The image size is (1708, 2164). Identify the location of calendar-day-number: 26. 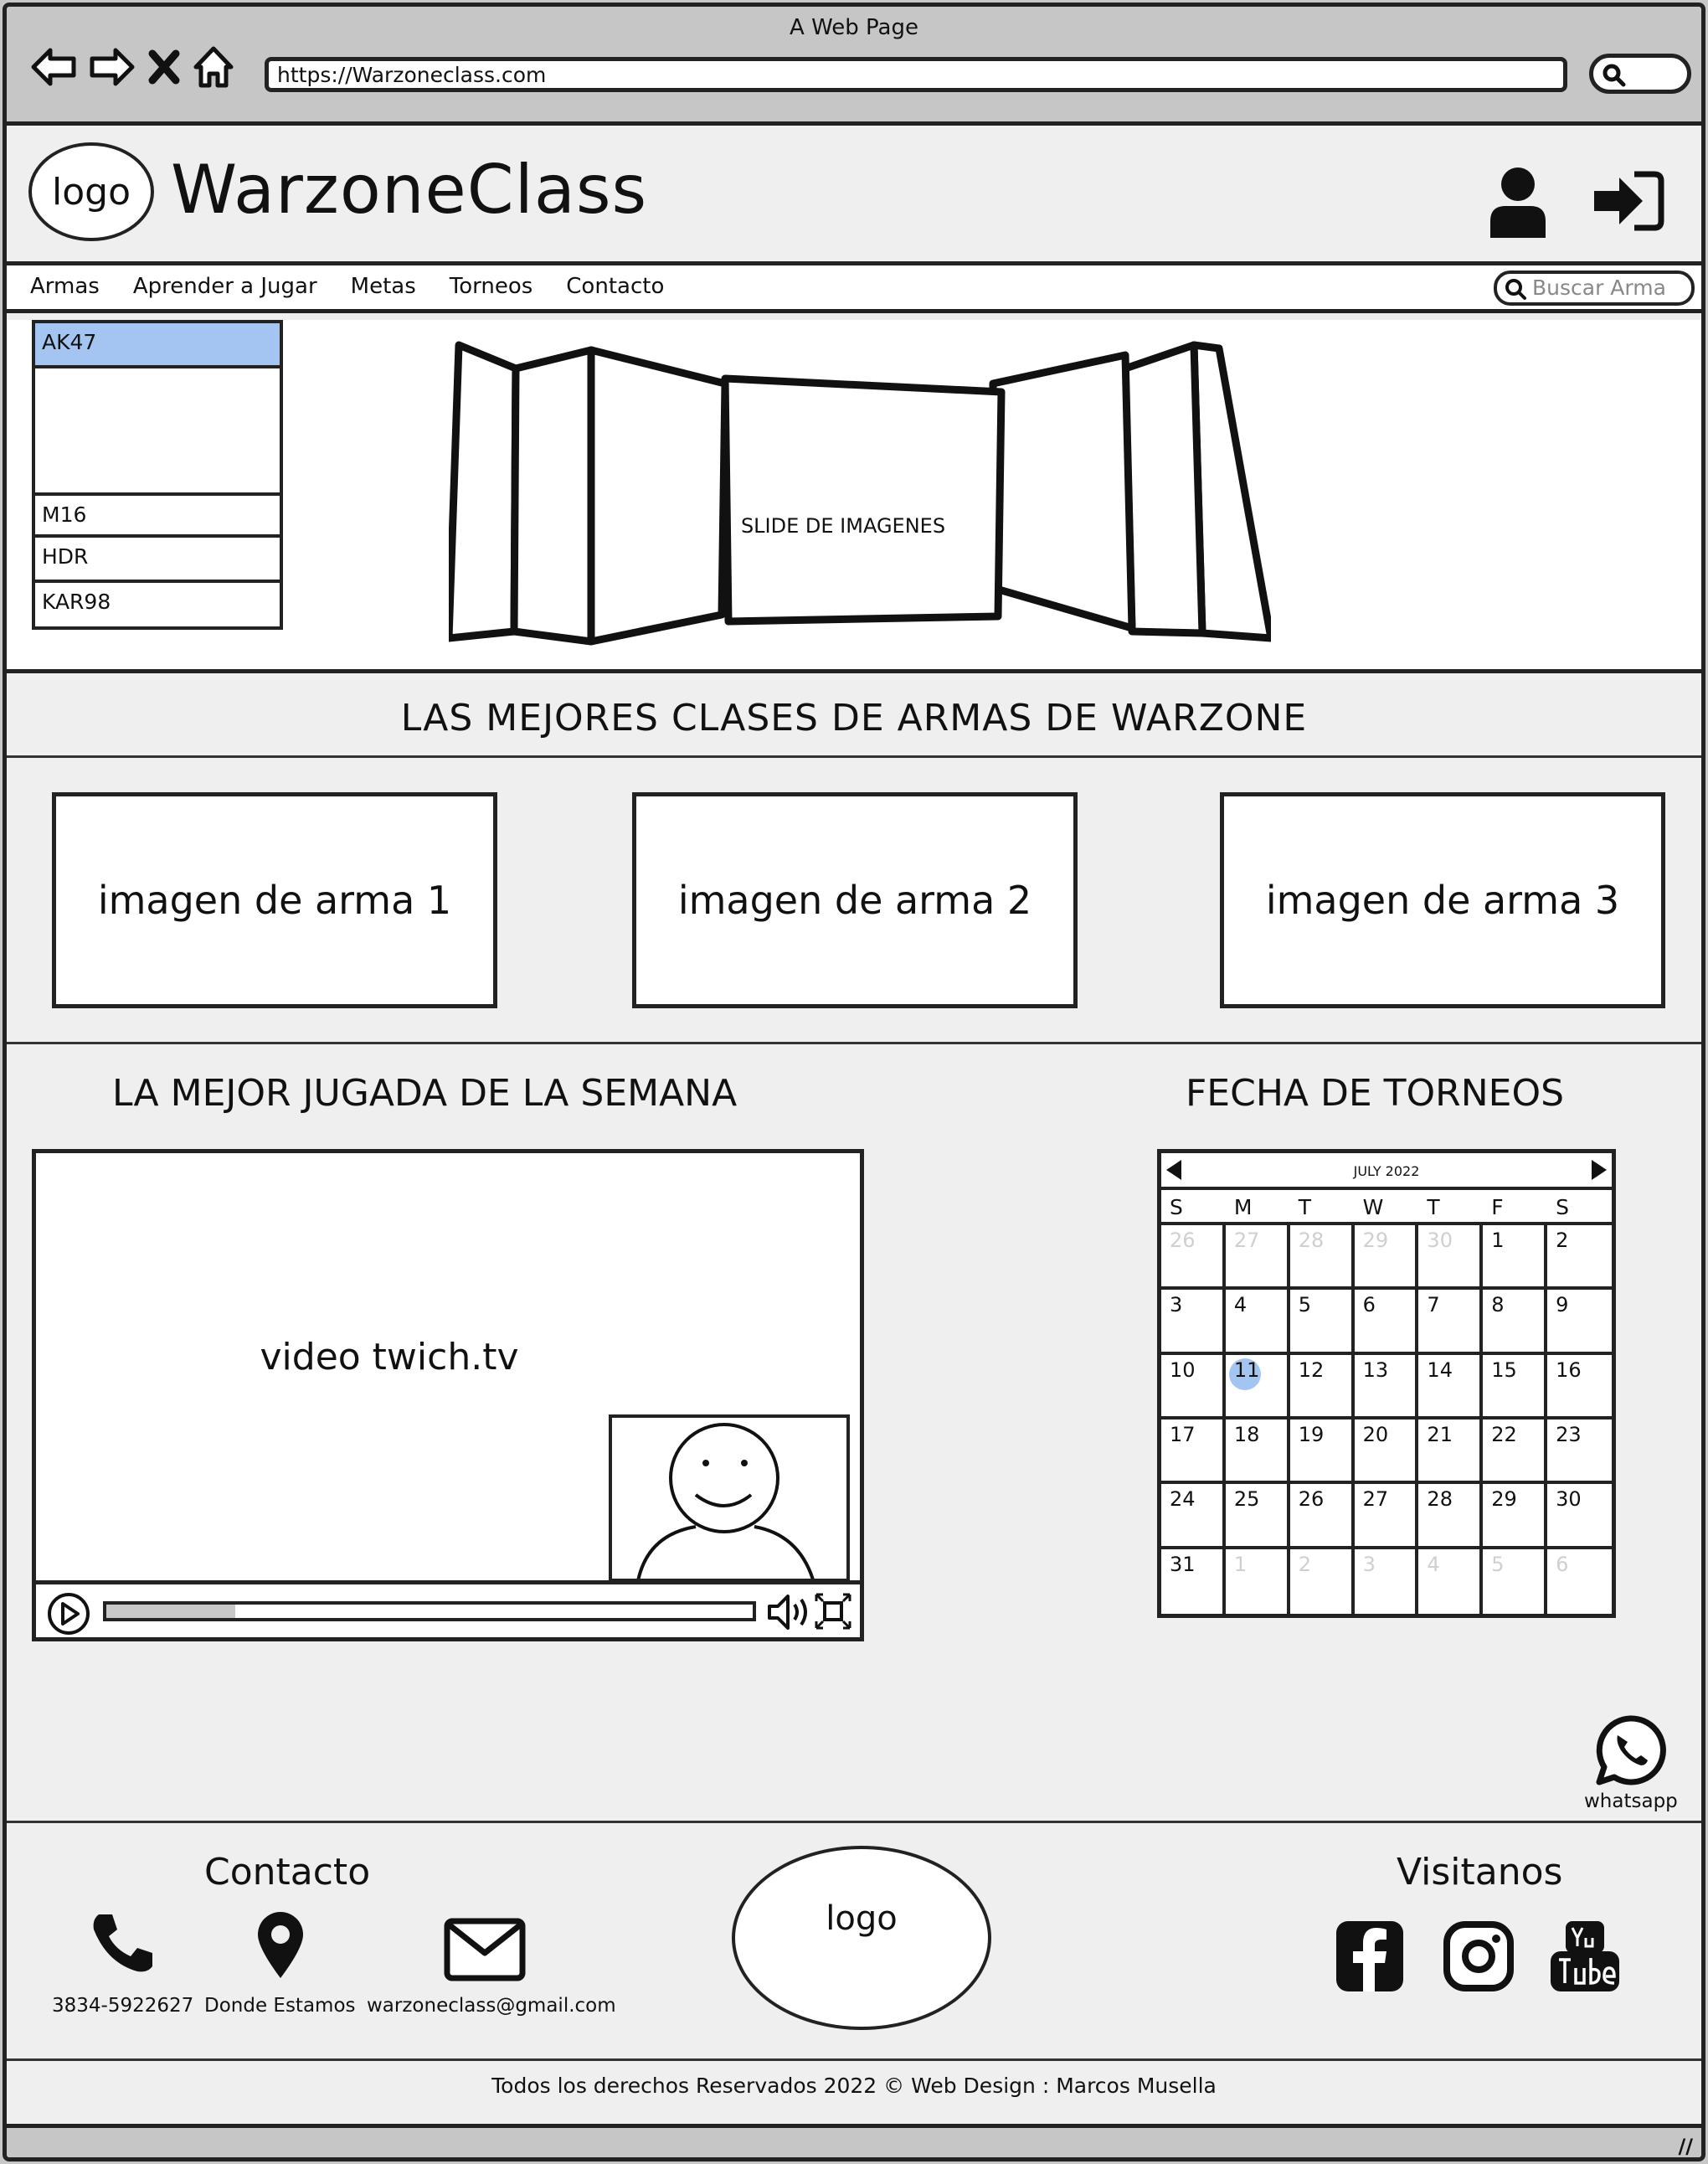
(1183, 1240).